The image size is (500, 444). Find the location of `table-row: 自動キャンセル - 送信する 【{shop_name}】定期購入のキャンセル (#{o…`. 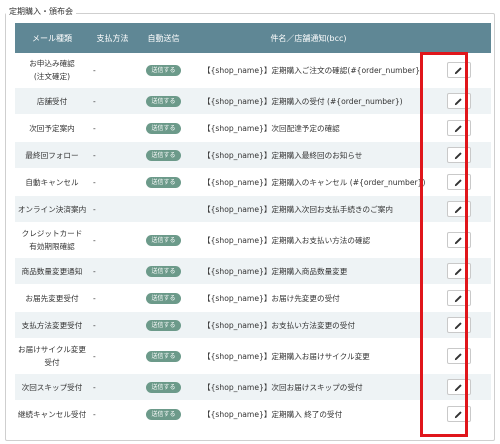

table-row: 自動キャンセル - 送信する 【{shop_name}】定期購入のキャンセル (#{o… is located at coordinates (253, 182).